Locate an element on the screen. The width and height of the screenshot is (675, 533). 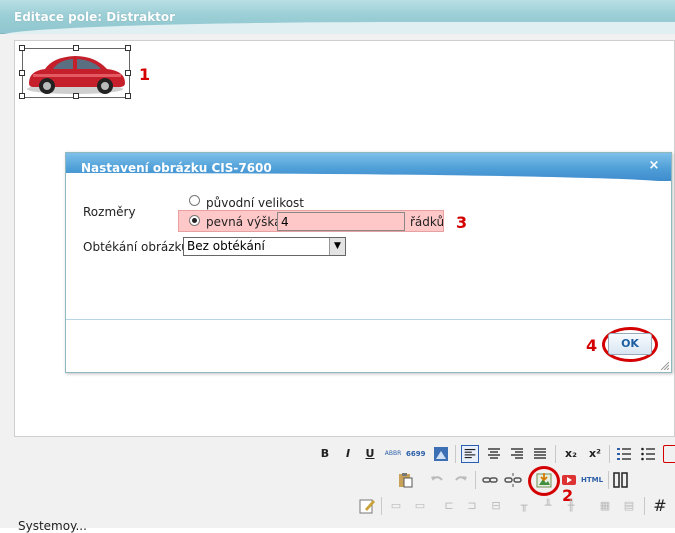
numbered-list-icon is located at coordinates (624, 454).